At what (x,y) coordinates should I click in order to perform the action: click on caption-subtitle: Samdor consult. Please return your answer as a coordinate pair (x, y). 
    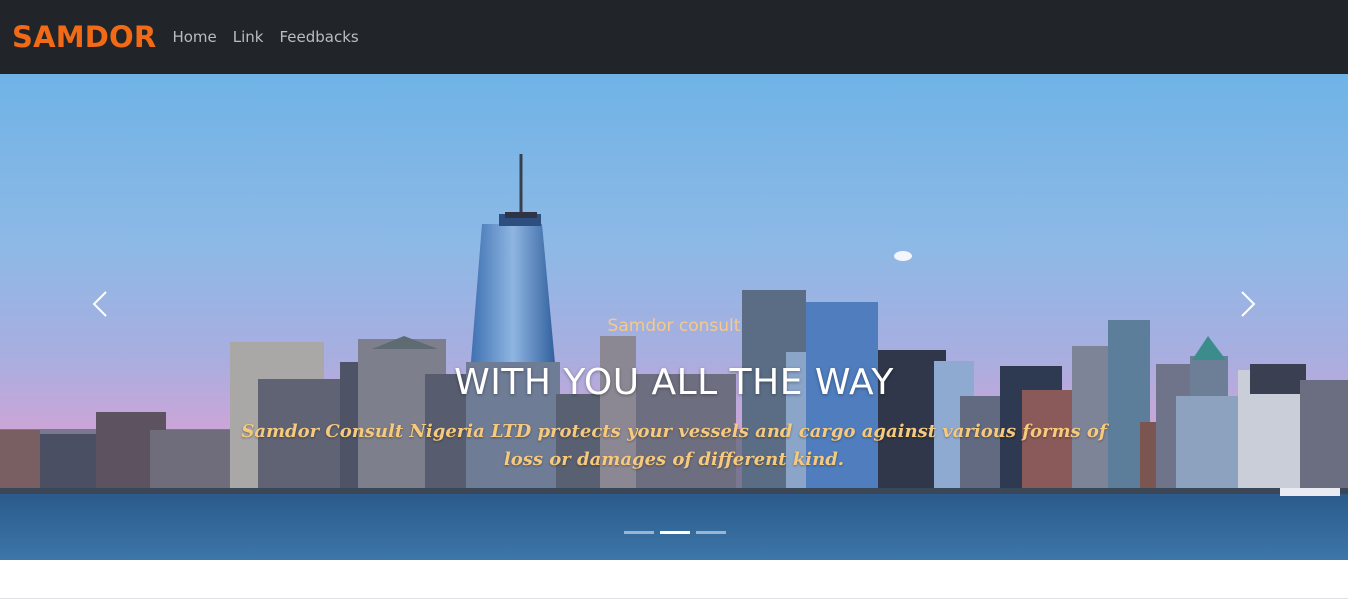
    Looking at the image, I should click on (674, 326).